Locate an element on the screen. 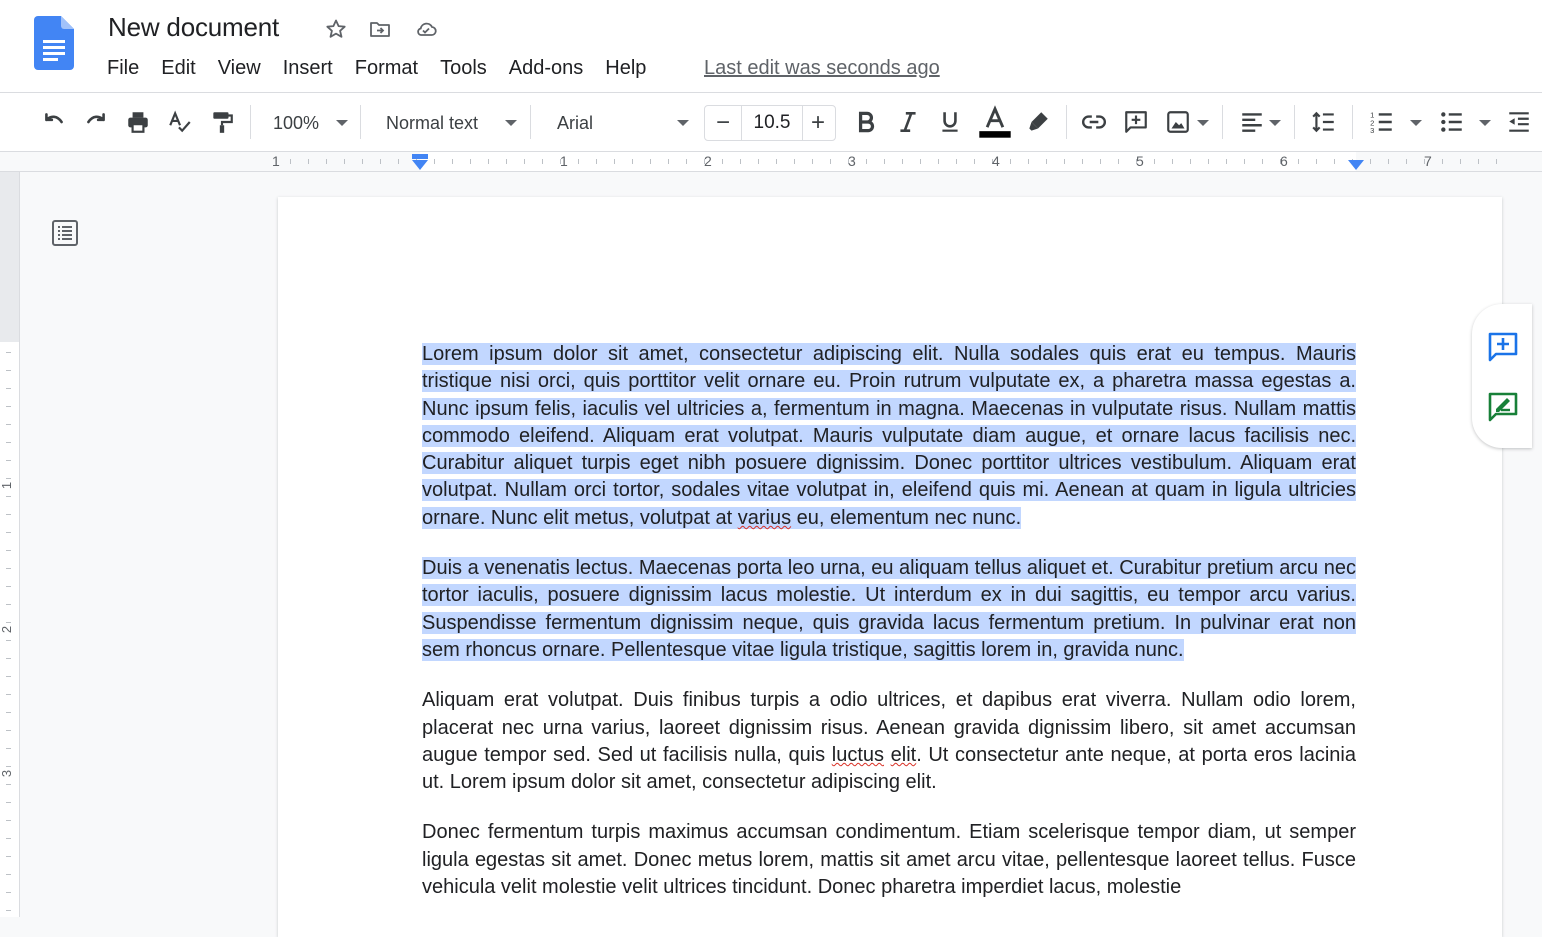 This screenshot has height=937, width=1542. ruler-label: 3 is located at coordinates (852, 161).